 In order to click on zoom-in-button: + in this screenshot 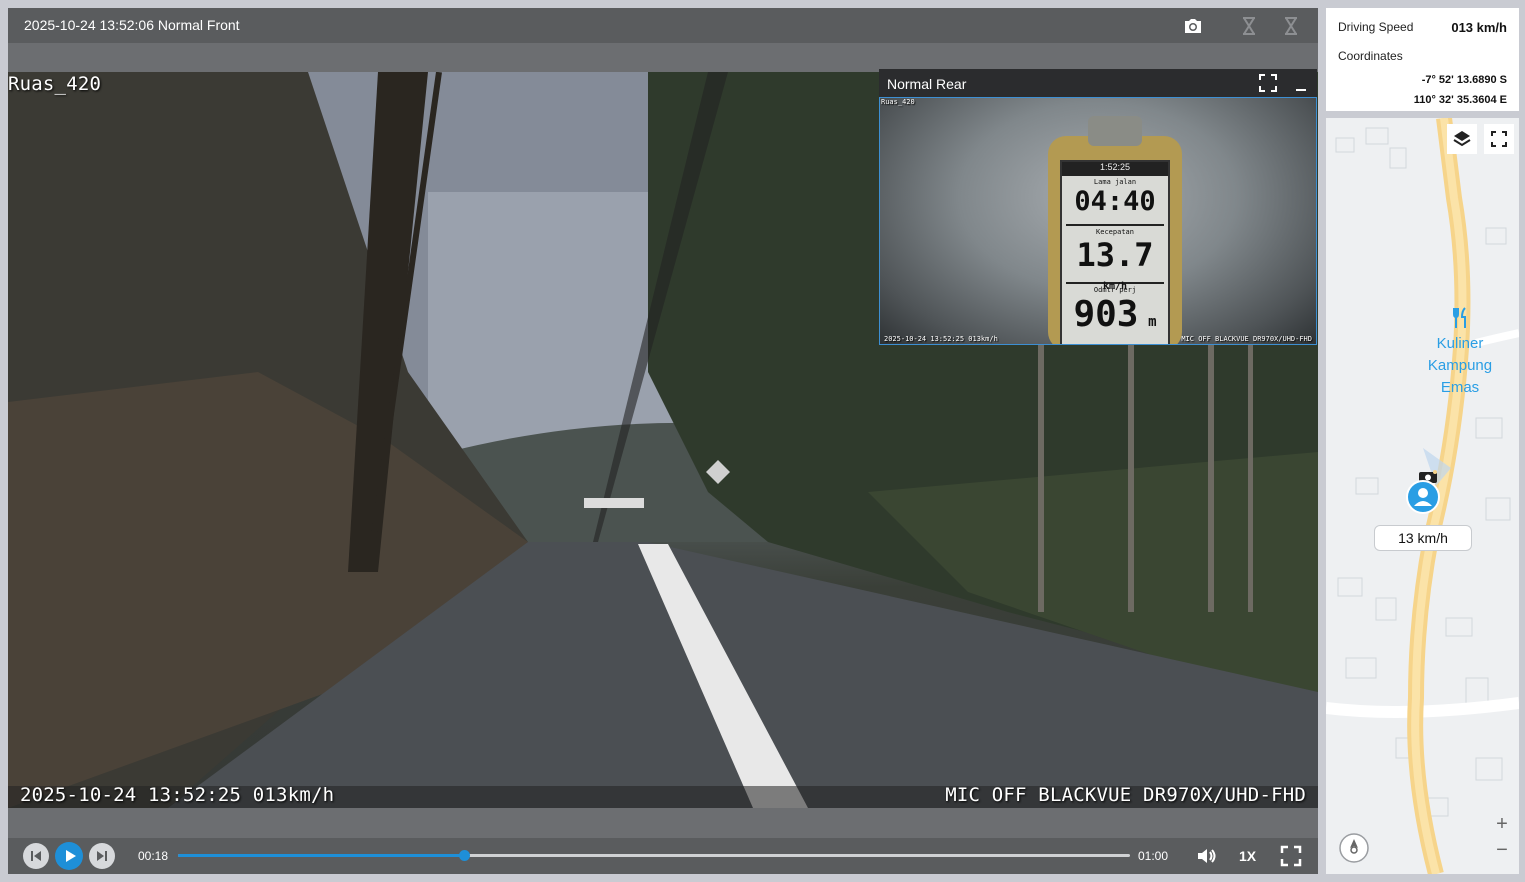, I will do `click(1502, 825)`.